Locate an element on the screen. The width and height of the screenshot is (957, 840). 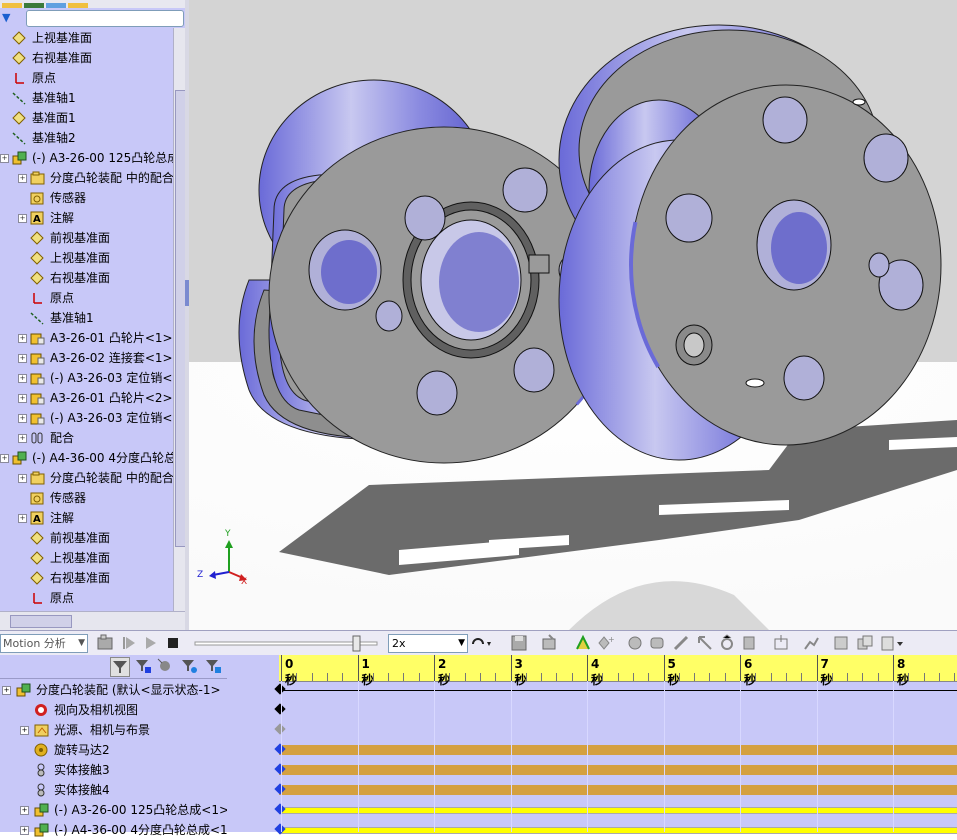
tree-item: 基准面1 is located at coordinates (86, 118).